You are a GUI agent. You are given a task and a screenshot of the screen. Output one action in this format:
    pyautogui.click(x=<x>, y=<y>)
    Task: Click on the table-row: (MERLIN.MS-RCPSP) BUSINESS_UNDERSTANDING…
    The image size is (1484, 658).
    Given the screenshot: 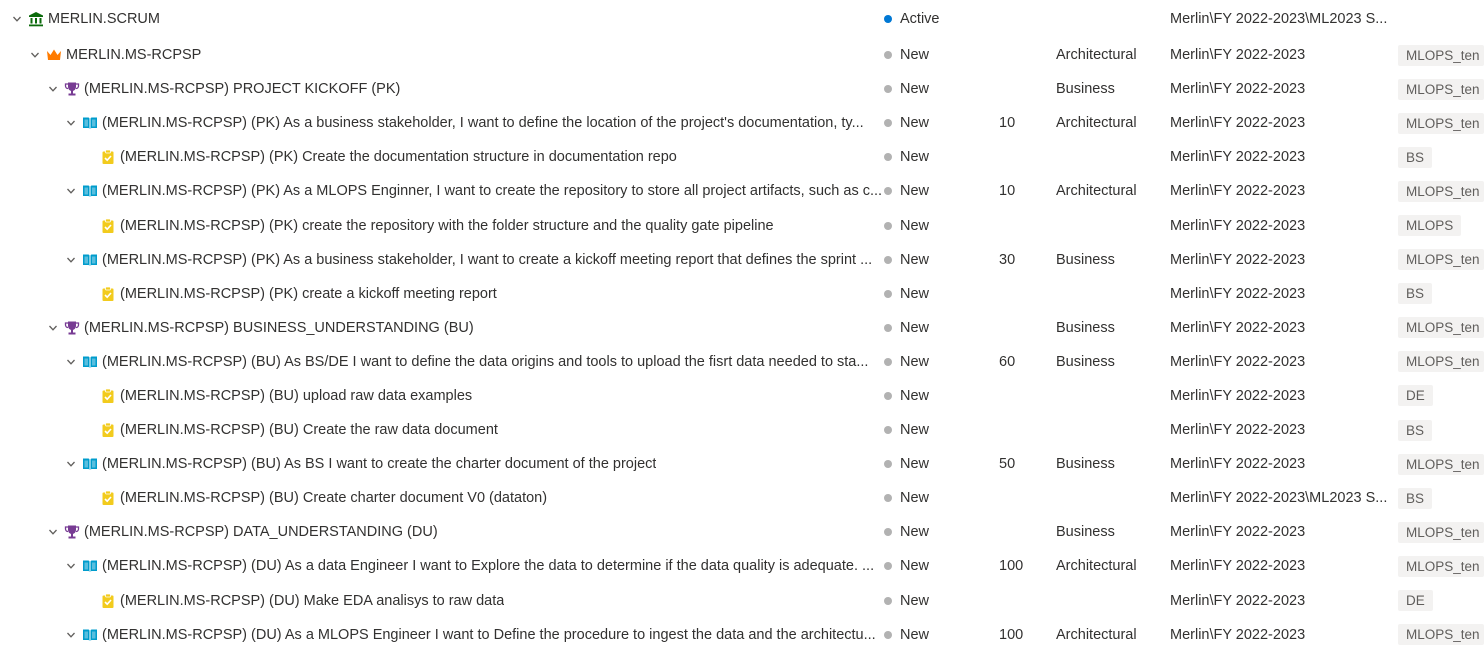 What is the action you would take?
    pyautogui.click(x=742, y=328)
    